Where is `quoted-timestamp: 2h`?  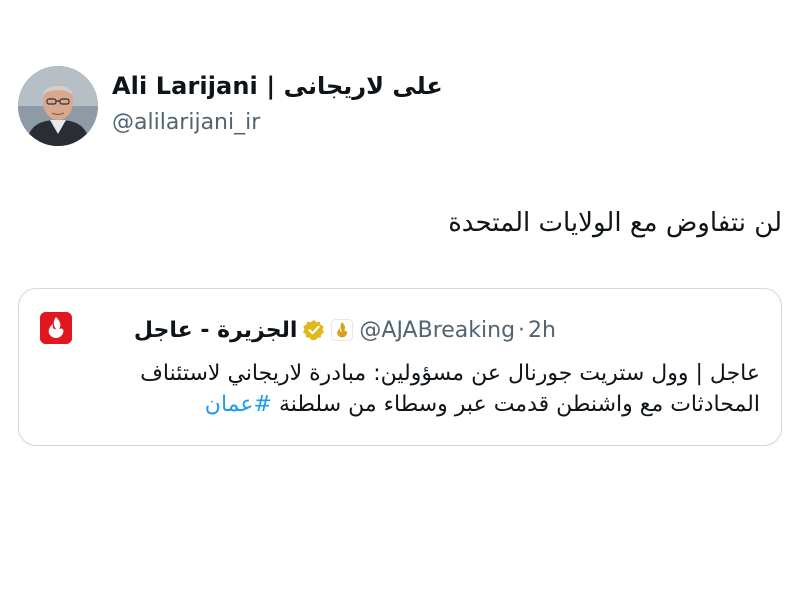
quoted-timestamp: 2h is located at coordinates (542, 330).